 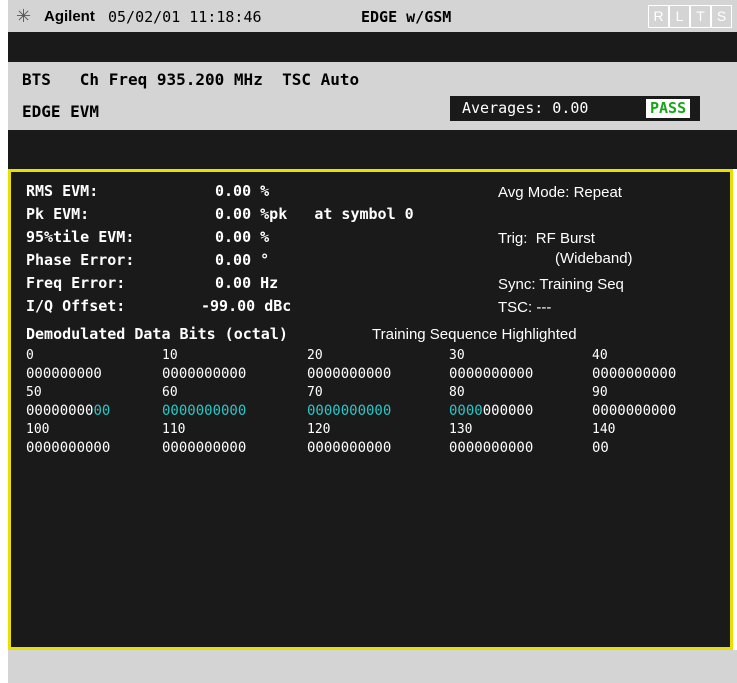 I want to click on bit-index: 110, so click(x=174, y=429).